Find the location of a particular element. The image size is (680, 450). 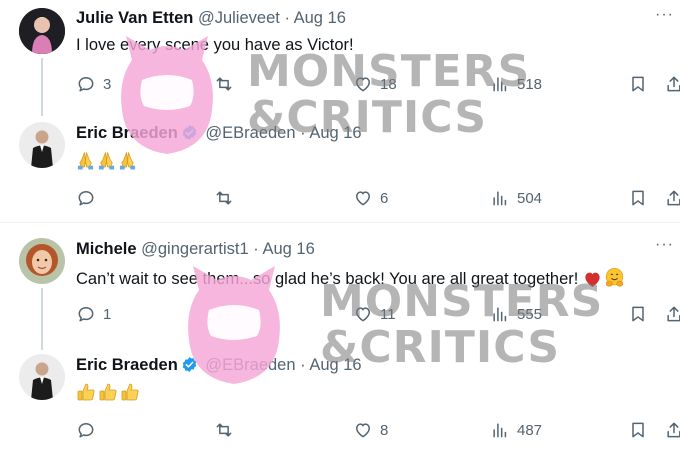

like-count: 6 is located at coordinates (384, 198).